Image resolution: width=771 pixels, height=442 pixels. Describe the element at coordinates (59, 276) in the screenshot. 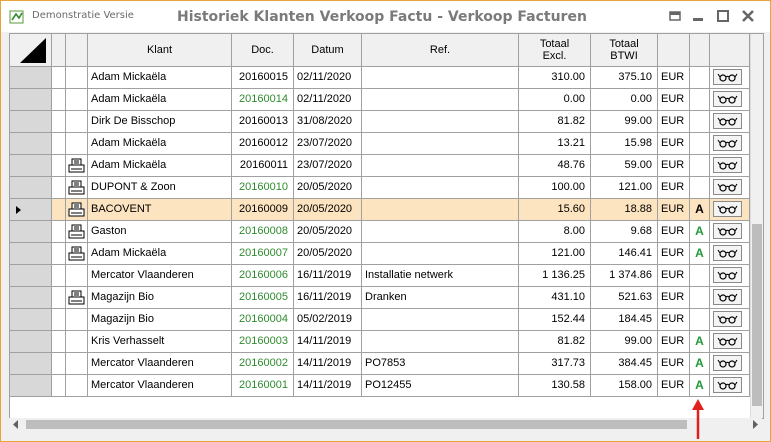

I see `status-cell` at that location.